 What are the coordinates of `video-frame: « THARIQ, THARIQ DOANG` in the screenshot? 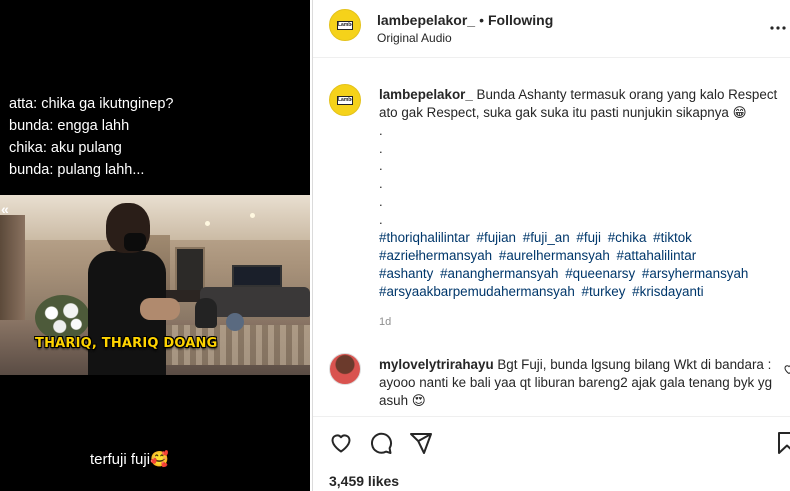 It's located at (155, 285).